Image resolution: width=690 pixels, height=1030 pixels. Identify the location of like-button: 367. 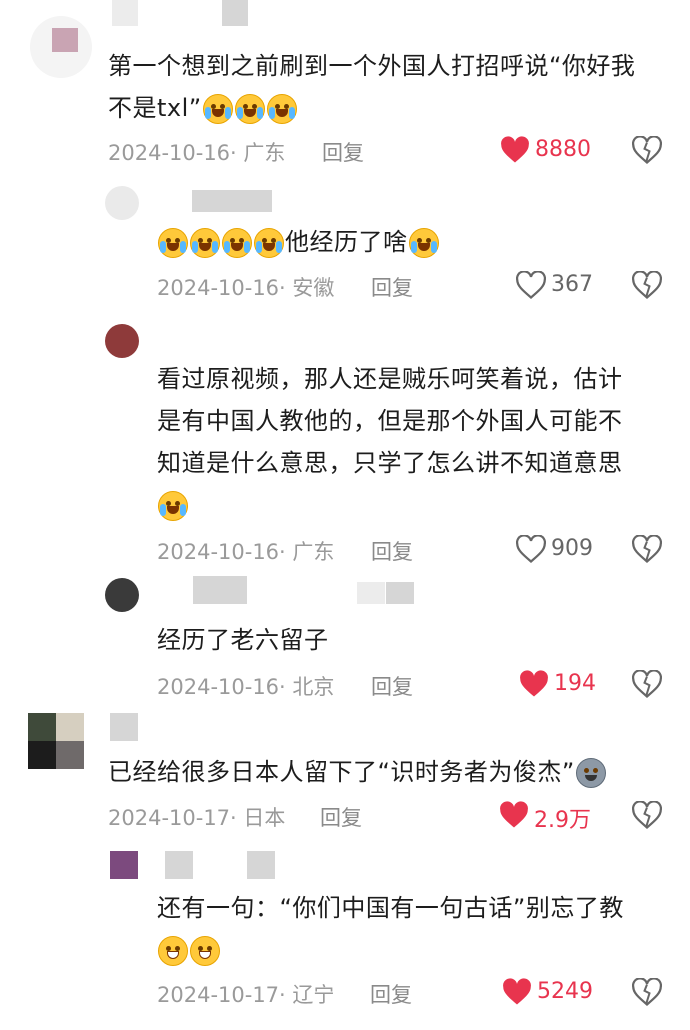
(561, 285).